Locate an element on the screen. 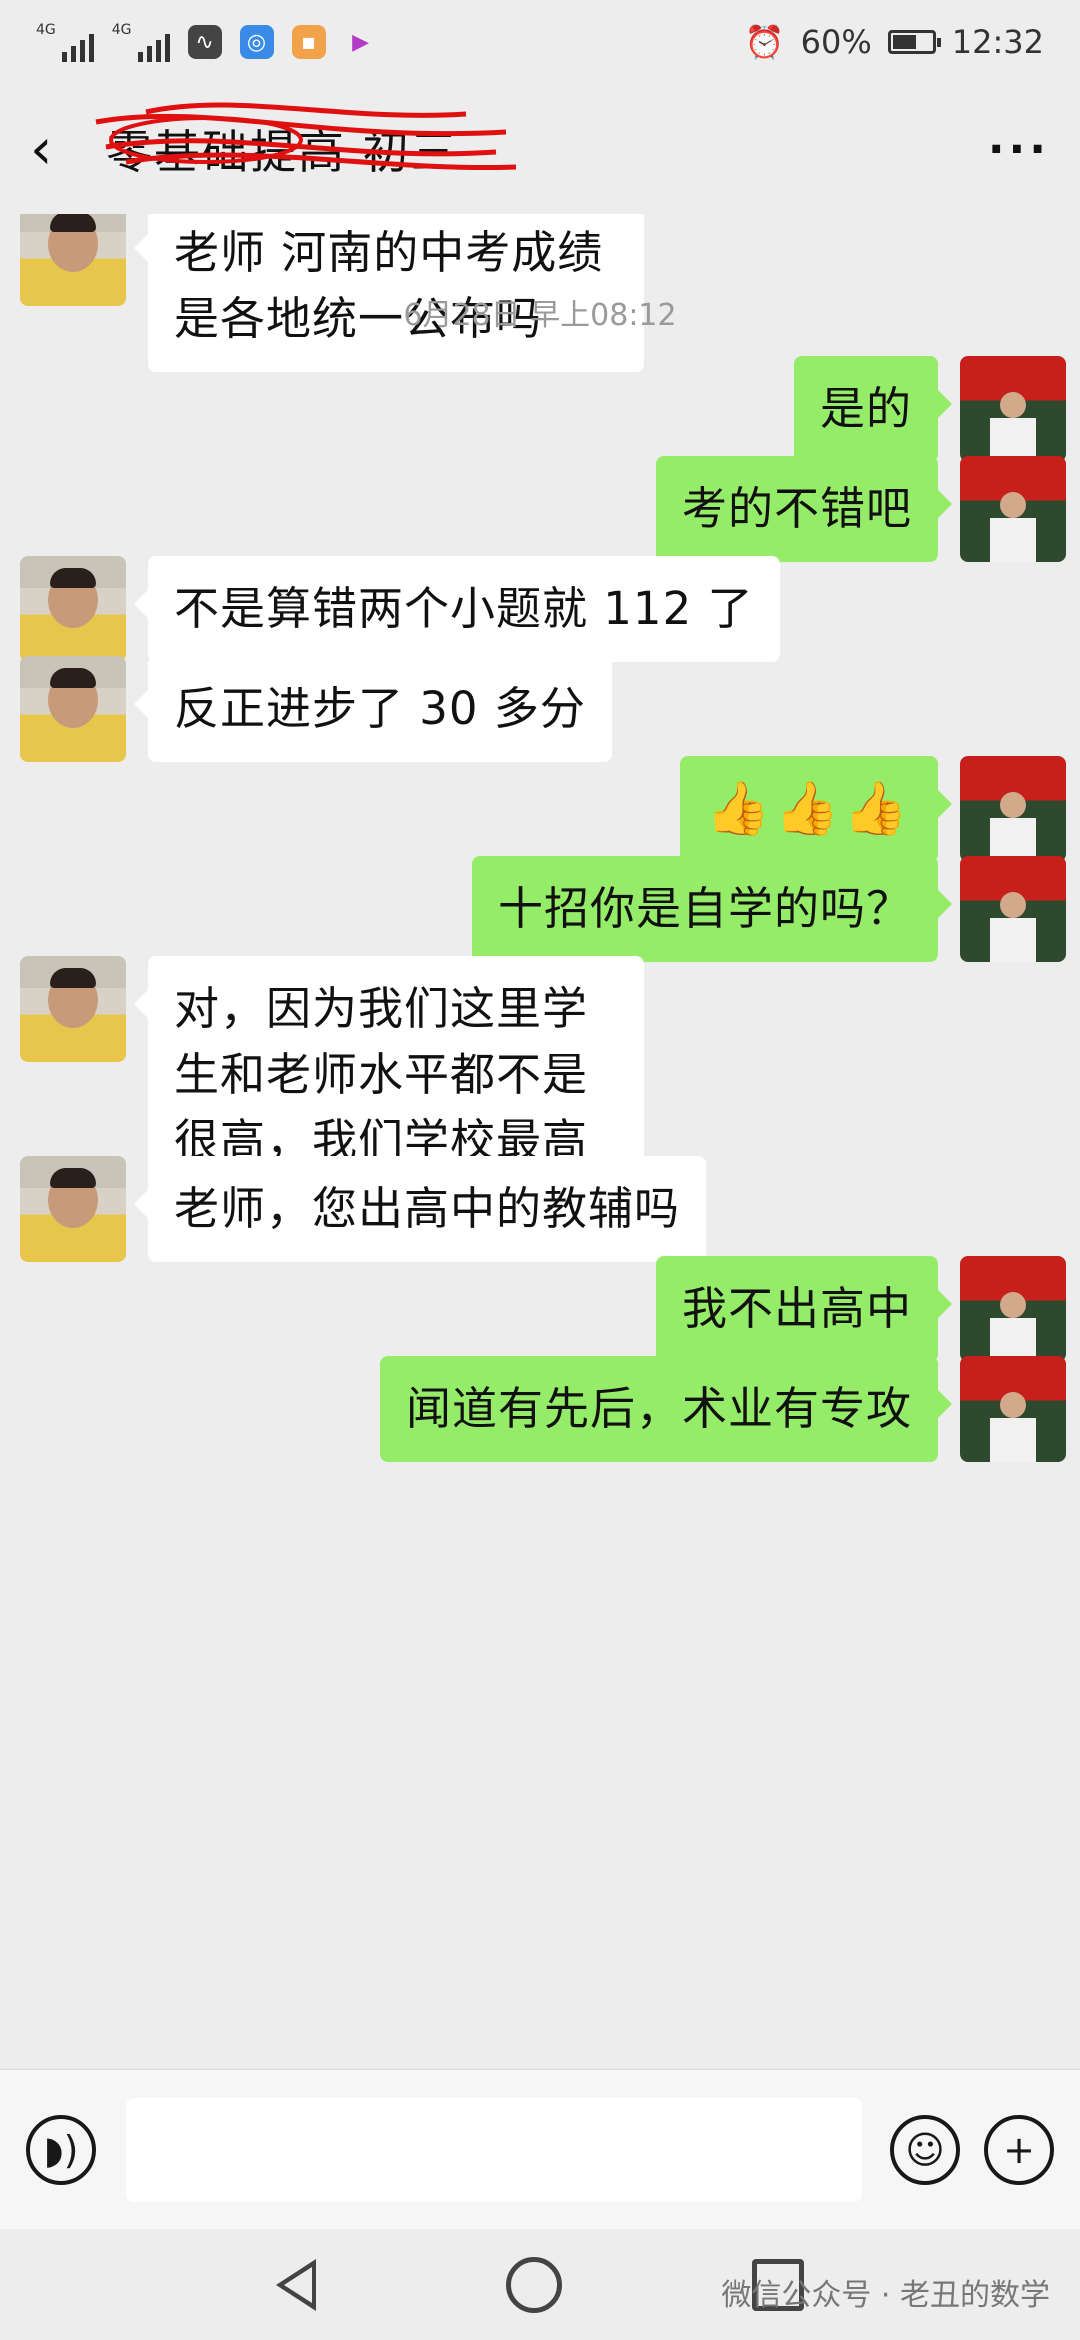  status-left: 4G 4G ∿ ◎ ▪ ▶ is located at coordinates (207, 42).